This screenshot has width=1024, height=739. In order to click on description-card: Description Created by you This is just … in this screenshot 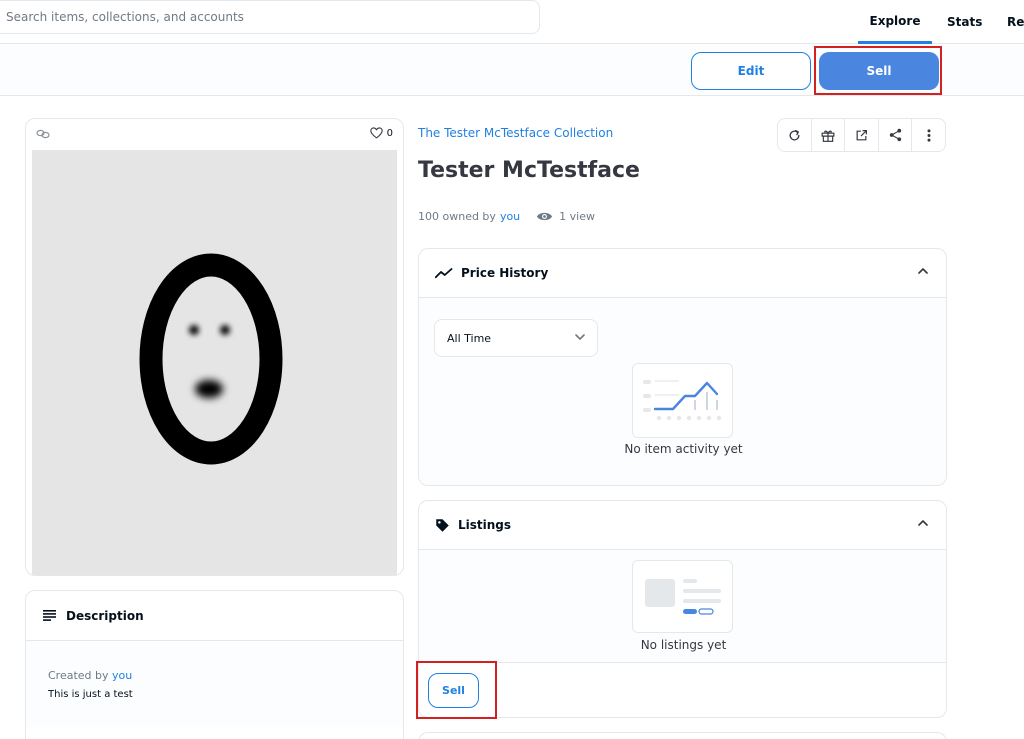, I will do `click(214, 664)`.